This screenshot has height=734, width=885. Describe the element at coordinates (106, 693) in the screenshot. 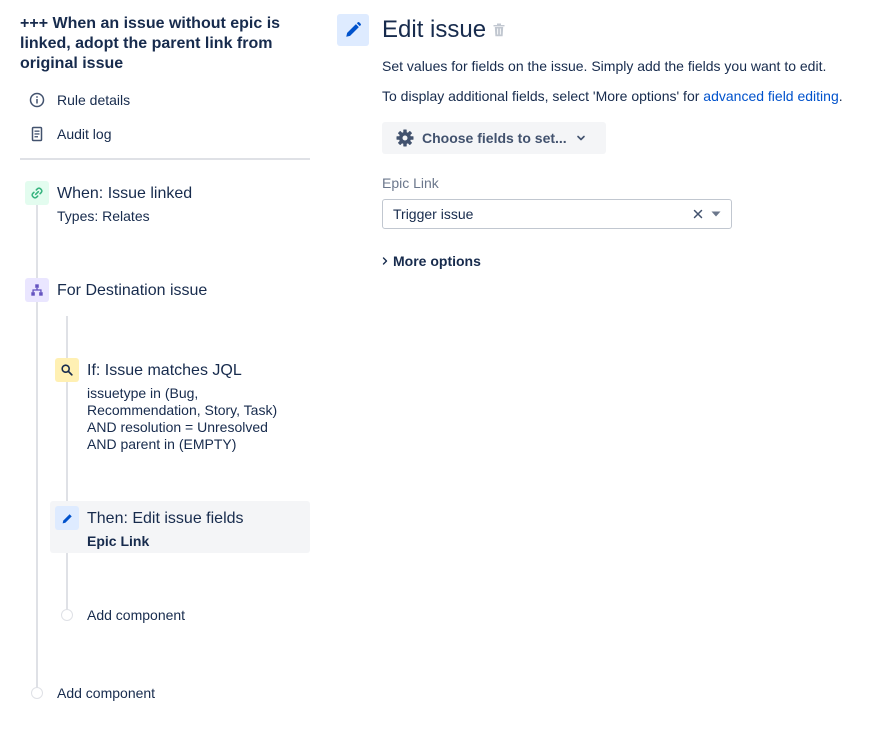

I see `add-component-outer-button: Add component` at that location.